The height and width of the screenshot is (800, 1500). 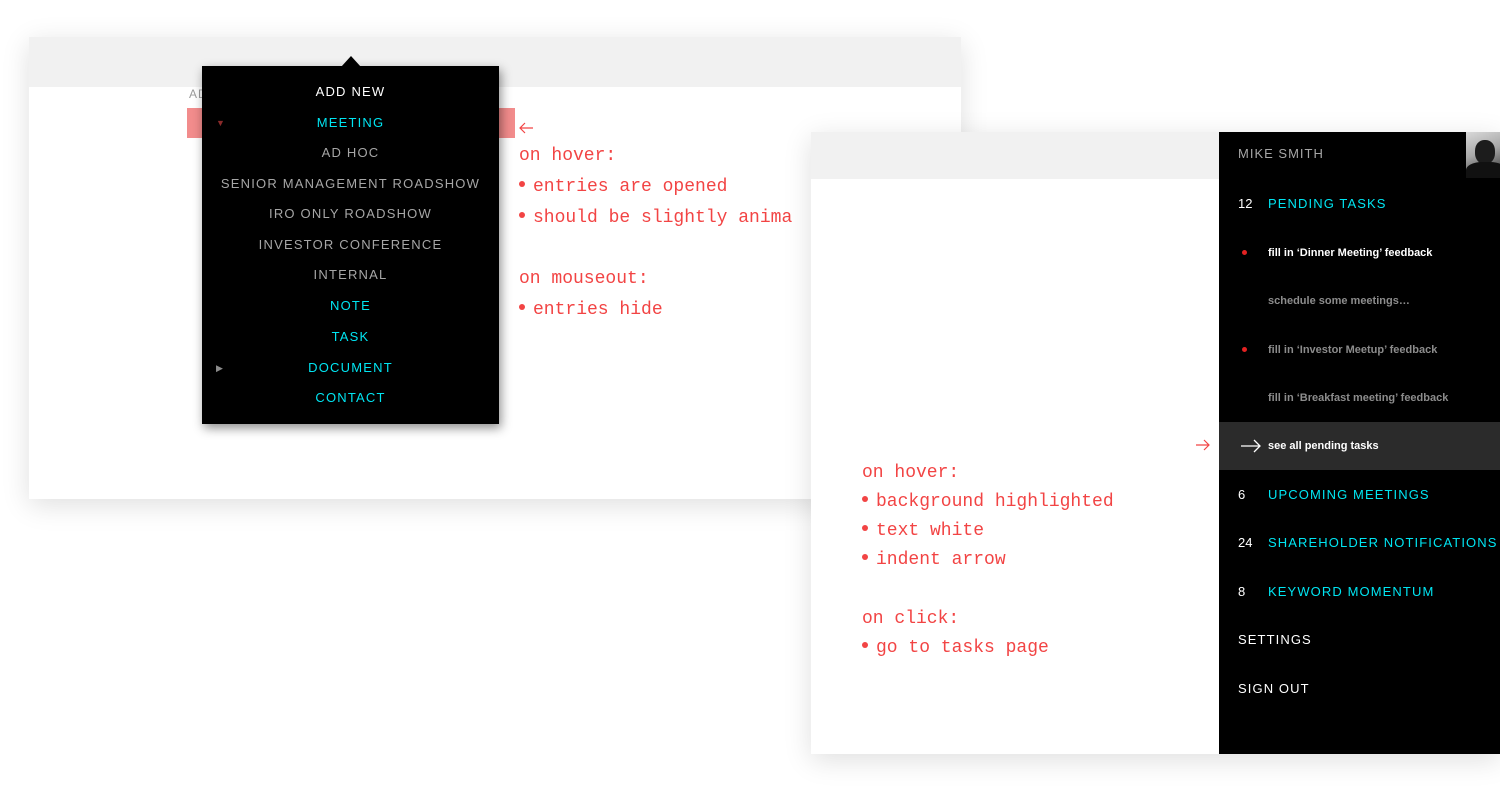 I want to click on dropdown-item-note: NOTE, so click(x=350, y=306).